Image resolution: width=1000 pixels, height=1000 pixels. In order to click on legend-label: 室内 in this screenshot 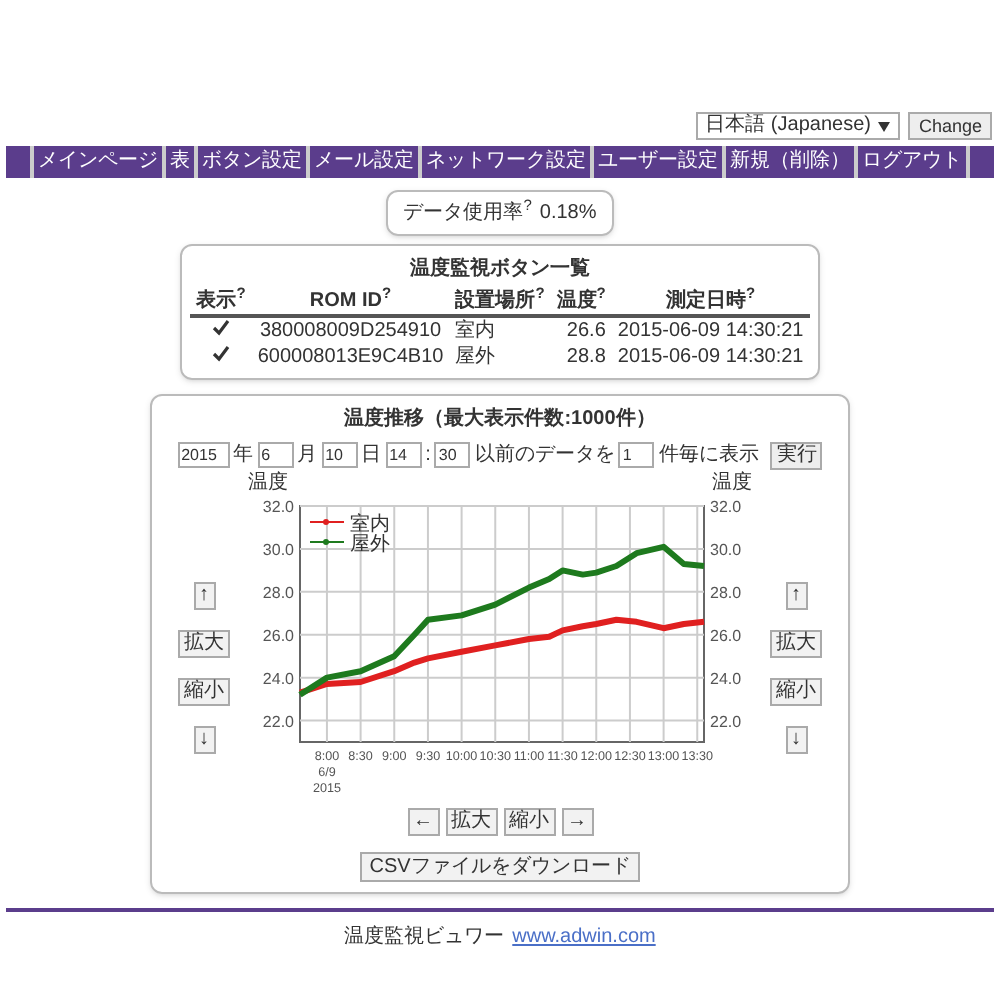, I will do `click(370, 525)`.